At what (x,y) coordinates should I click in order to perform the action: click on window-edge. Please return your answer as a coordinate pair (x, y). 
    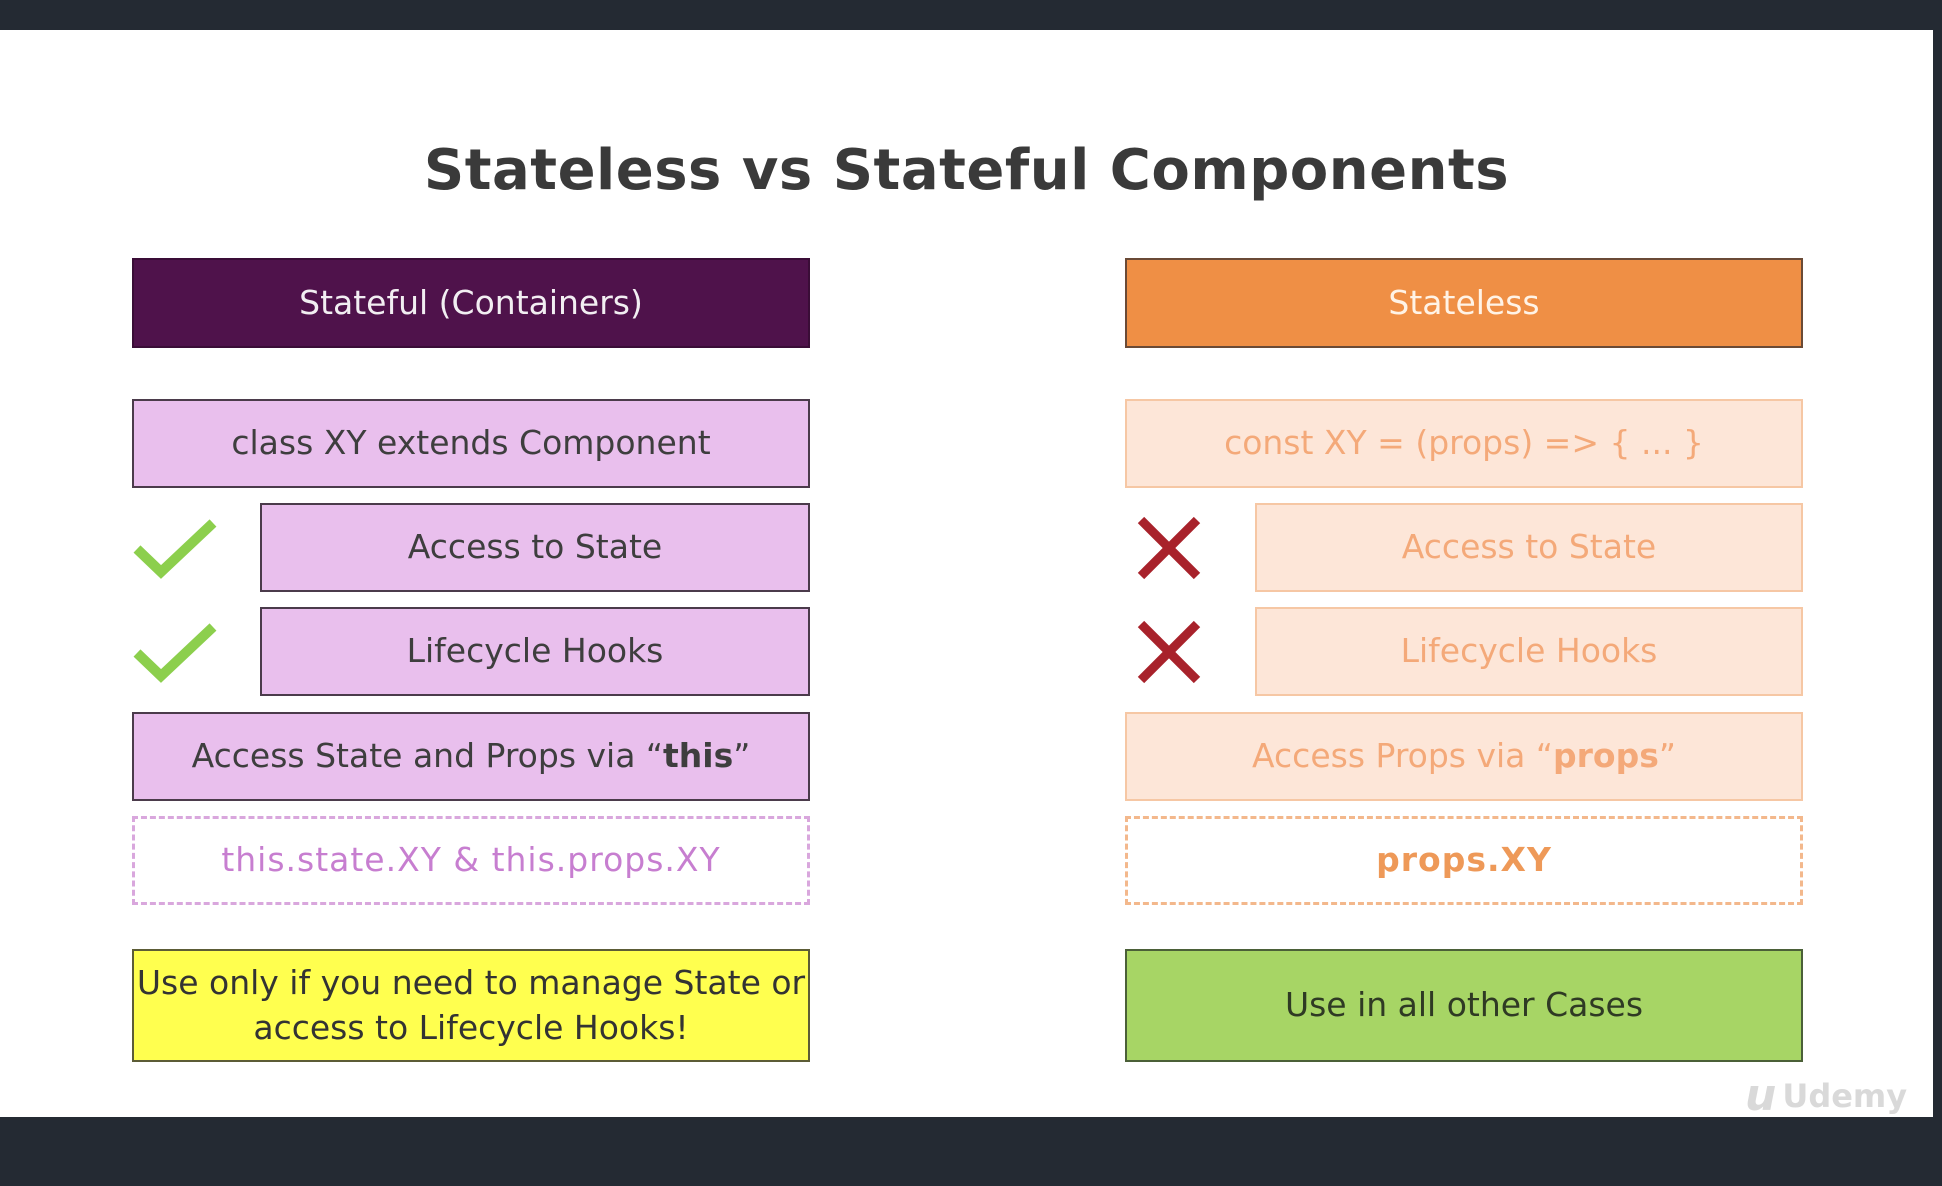
    Looking at the image, I should click on (1937, 593).